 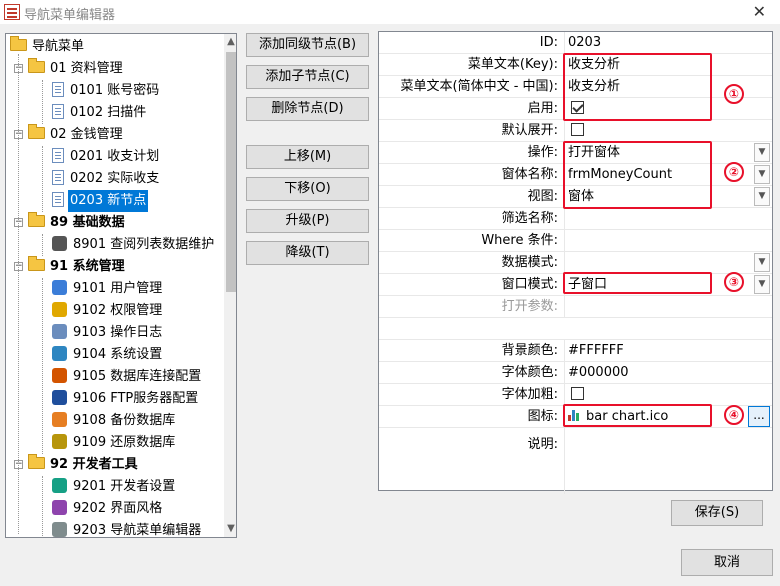 What do you see at coordinates (669, 461) in the screenshot?
I see `description-input` at bounding box center [669, 461].